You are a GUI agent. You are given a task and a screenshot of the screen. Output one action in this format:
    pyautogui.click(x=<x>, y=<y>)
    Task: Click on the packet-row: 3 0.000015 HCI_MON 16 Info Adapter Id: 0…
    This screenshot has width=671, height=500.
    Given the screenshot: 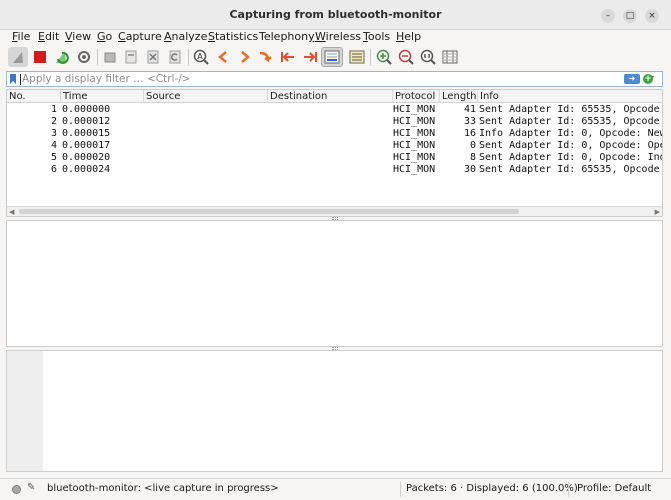 What is the action you would take?
    pyautogui.click(x=334, y=134)
    